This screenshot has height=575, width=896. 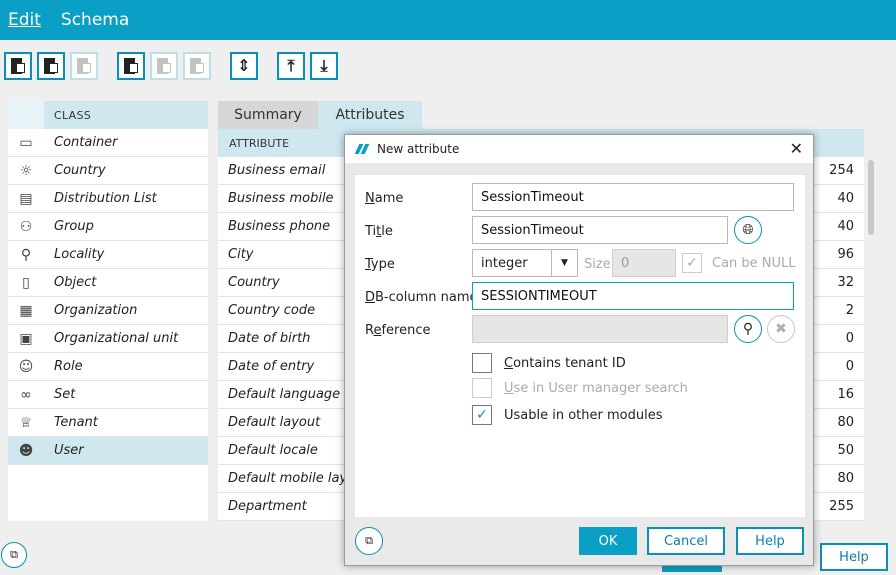 What do you see at coordinates (108, 451) in the screenshot?
I see `class-item-user: ☻ User` at bounding box center [108, 451].